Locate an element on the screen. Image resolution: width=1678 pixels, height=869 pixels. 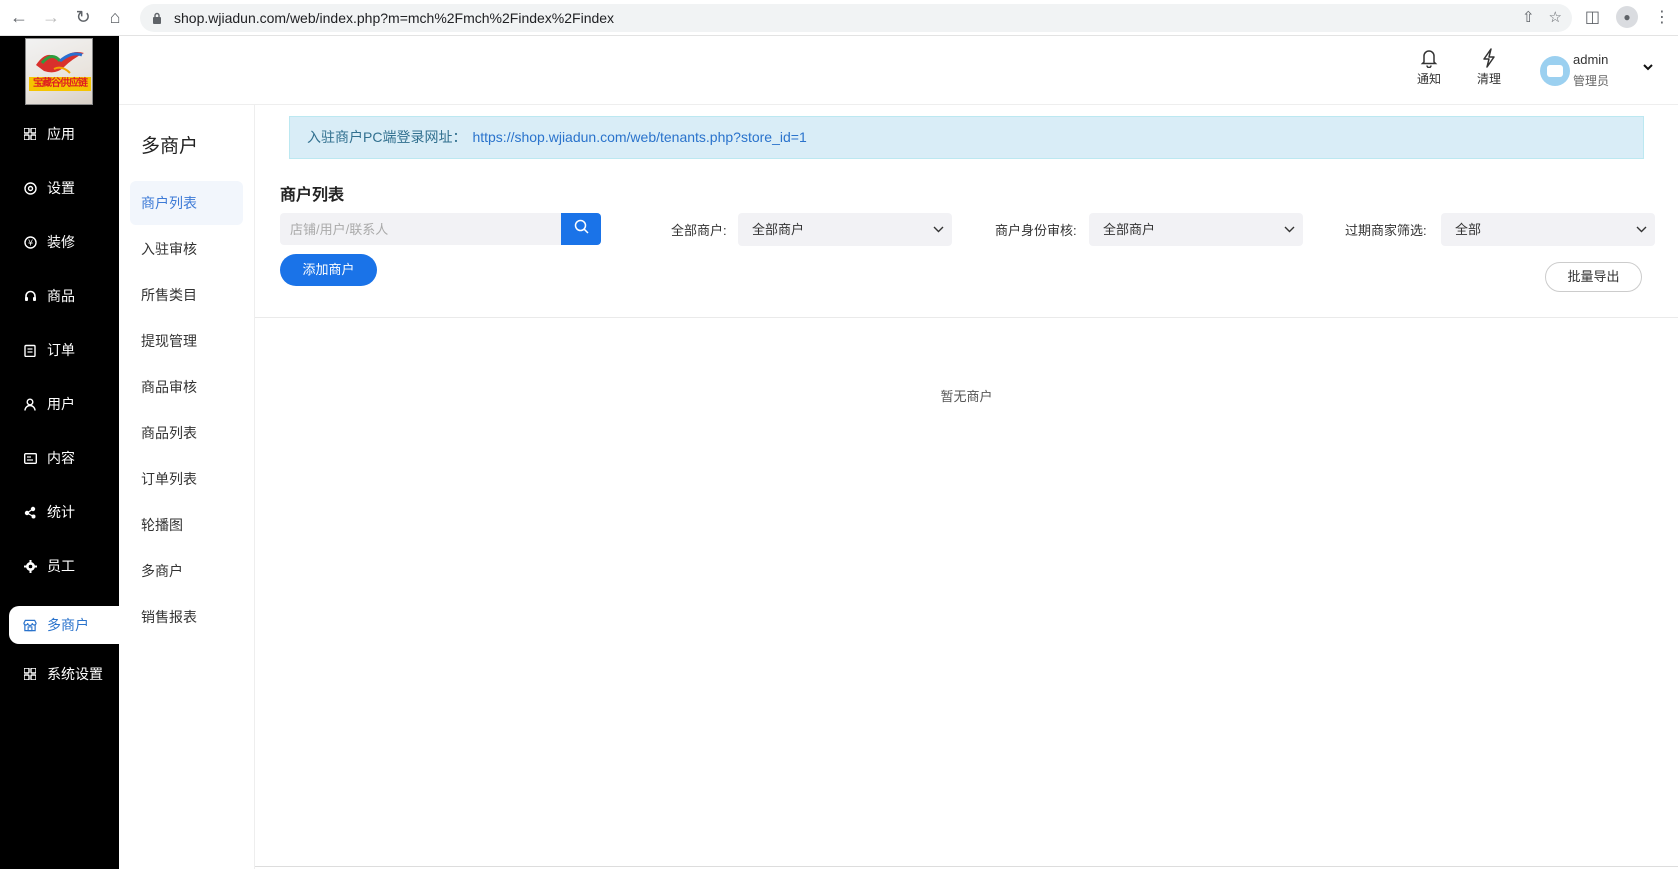
sidebar-item-orders: 订单 is located at coordinates (59, 350).